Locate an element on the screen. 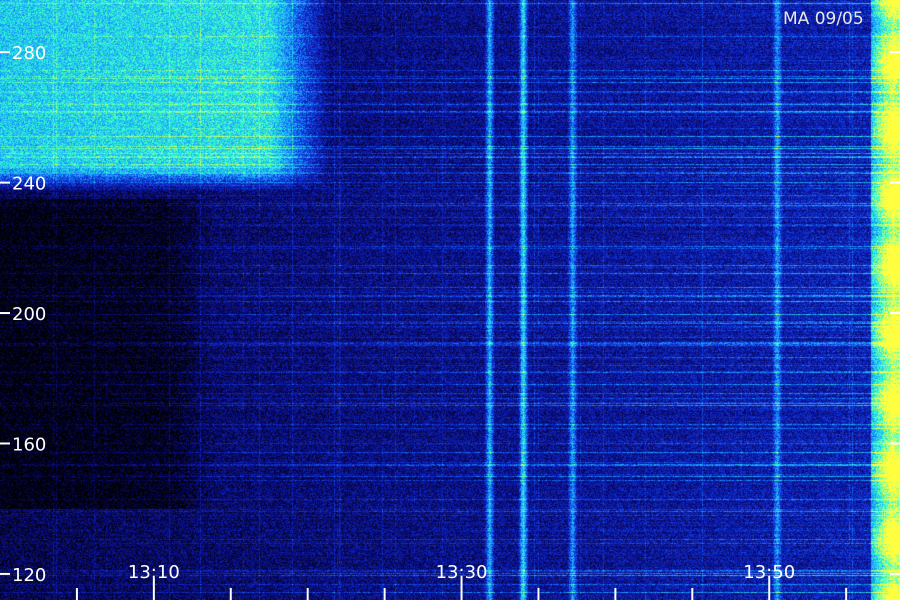  y-tick-label: 240 is located at coordinates (29, 184).